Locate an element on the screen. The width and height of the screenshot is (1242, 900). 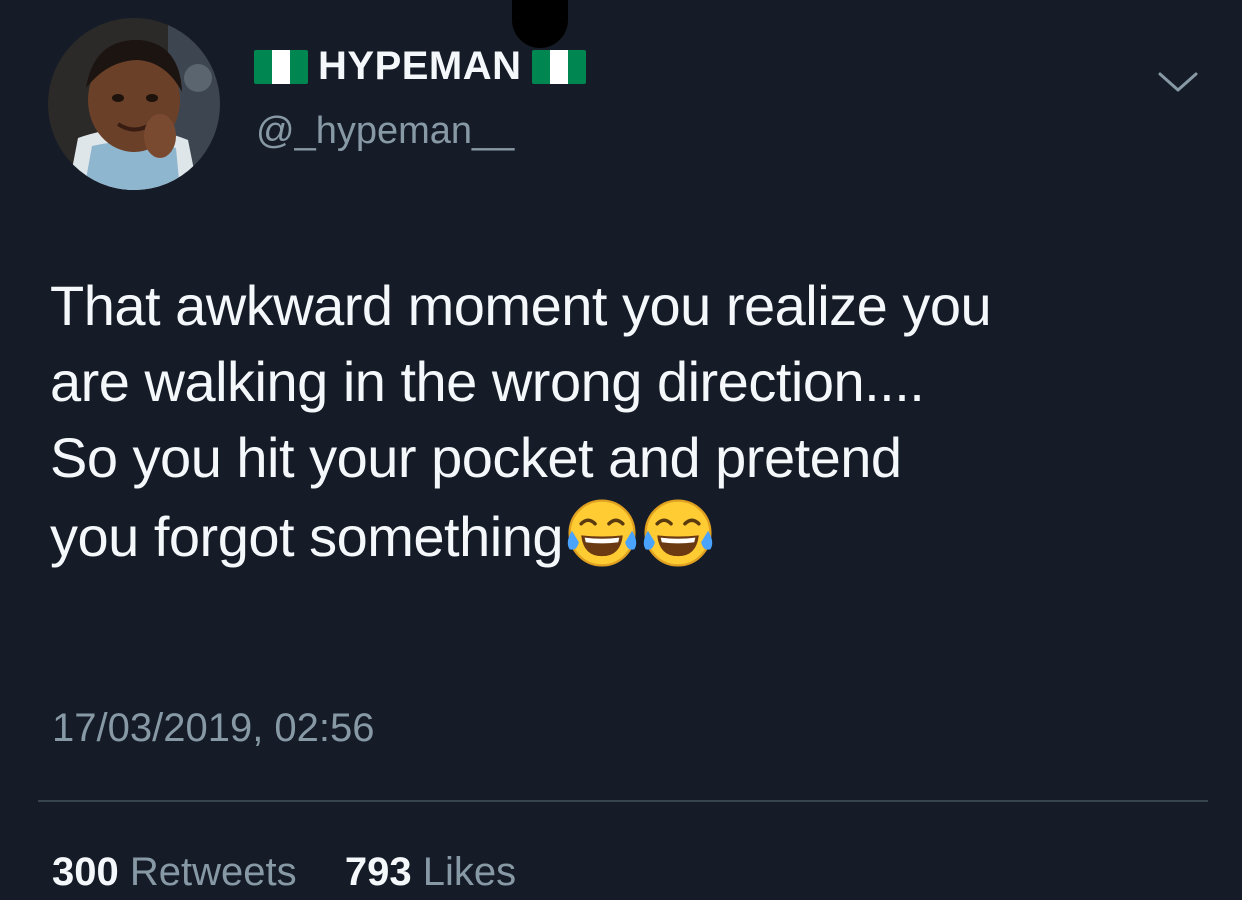
tweet-timestamp: 17/03/2019, 02:56 is located at coordinates (213, 728).